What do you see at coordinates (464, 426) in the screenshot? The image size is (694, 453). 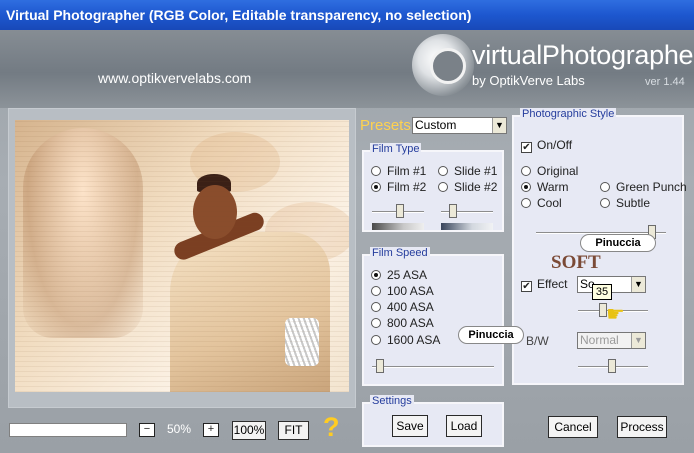 I see `load-button: Load` at bounding box center [464, 426].